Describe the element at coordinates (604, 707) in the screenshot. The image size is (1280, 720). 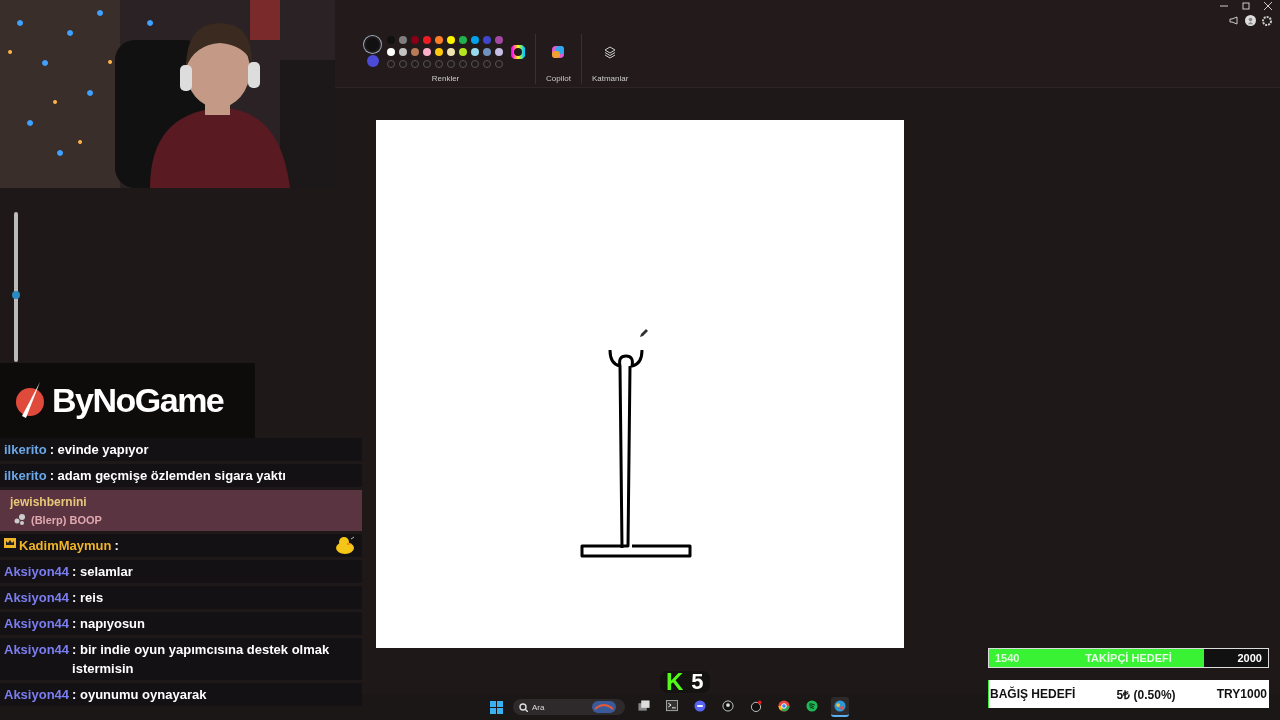
I see `search-highlight-icon` at that location.